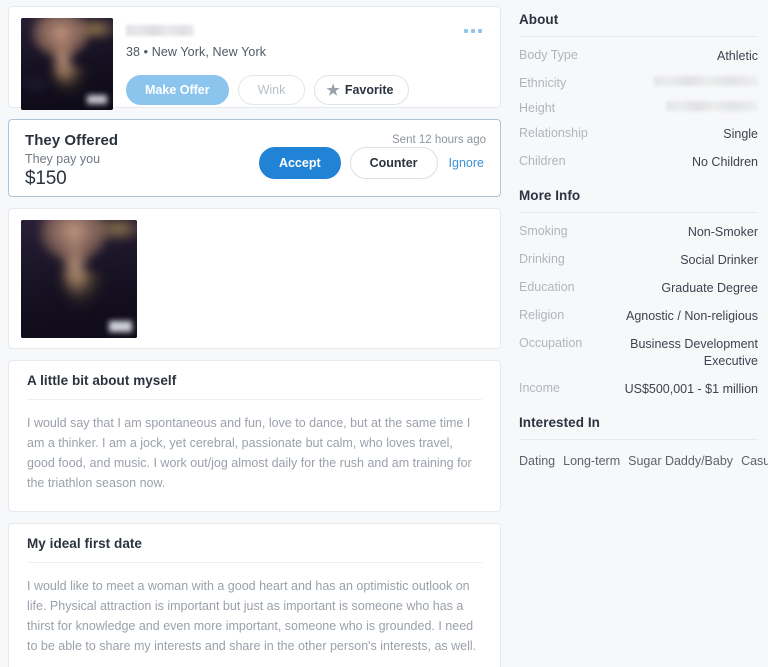 Image resolution: width=768 pixels, height=667 pixels. Describe the element at coordinates (537, 461) in the screenshot. I see `interested-in-tag: Dating` at that location.